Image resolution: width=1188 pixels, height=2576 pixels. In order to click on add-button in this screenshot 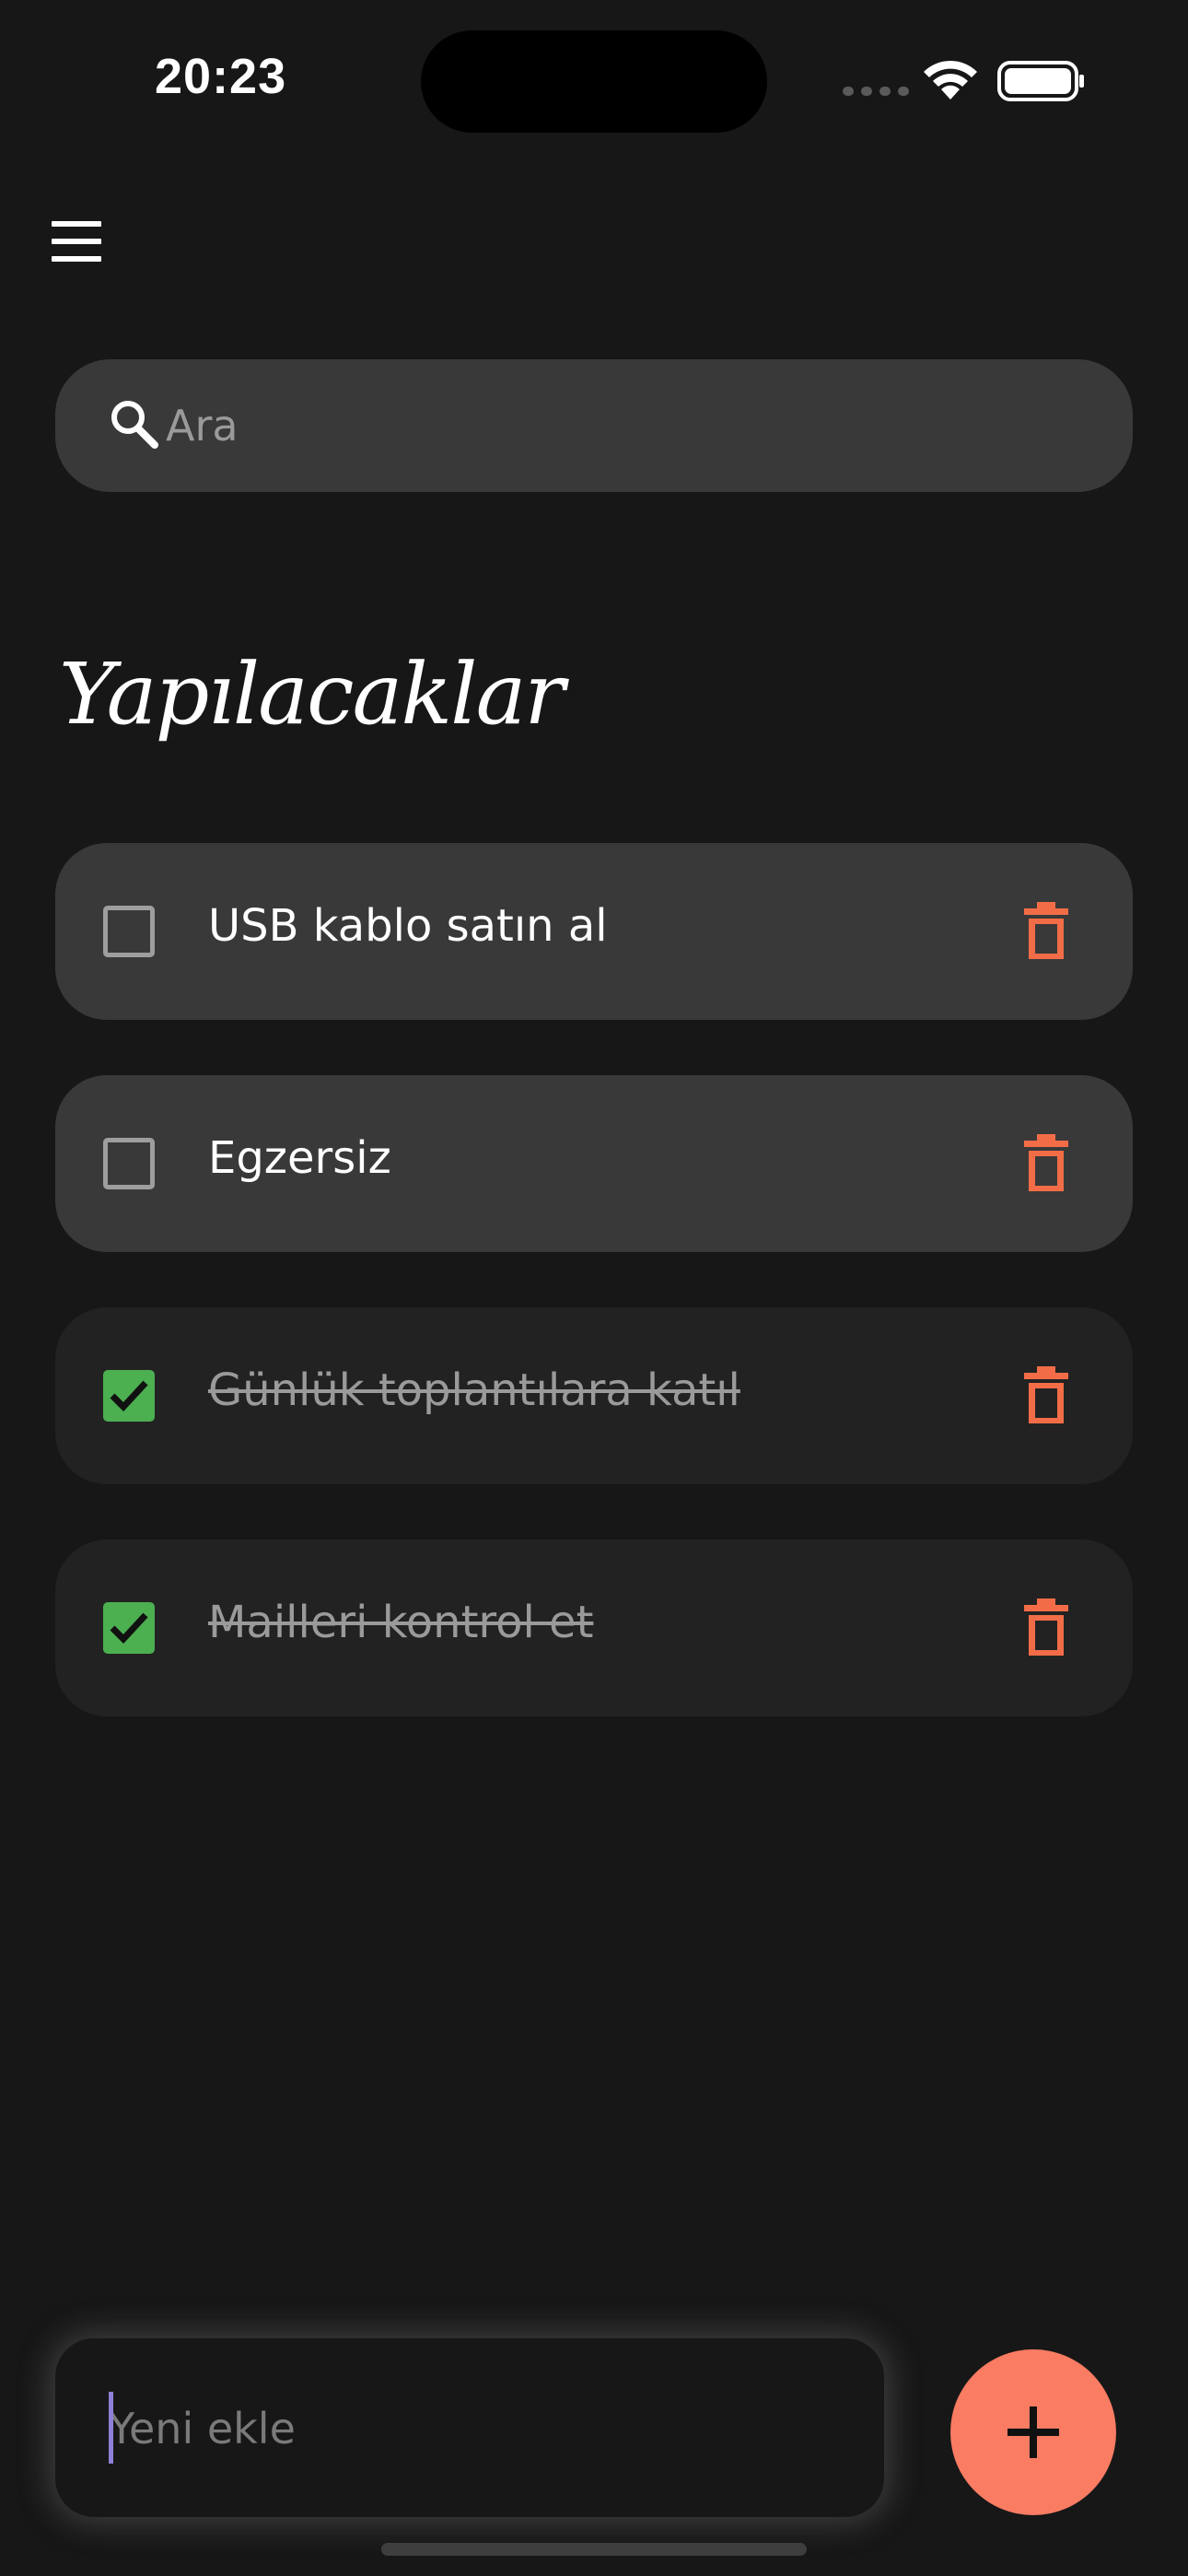, I will do `click(1033, 2432)`.